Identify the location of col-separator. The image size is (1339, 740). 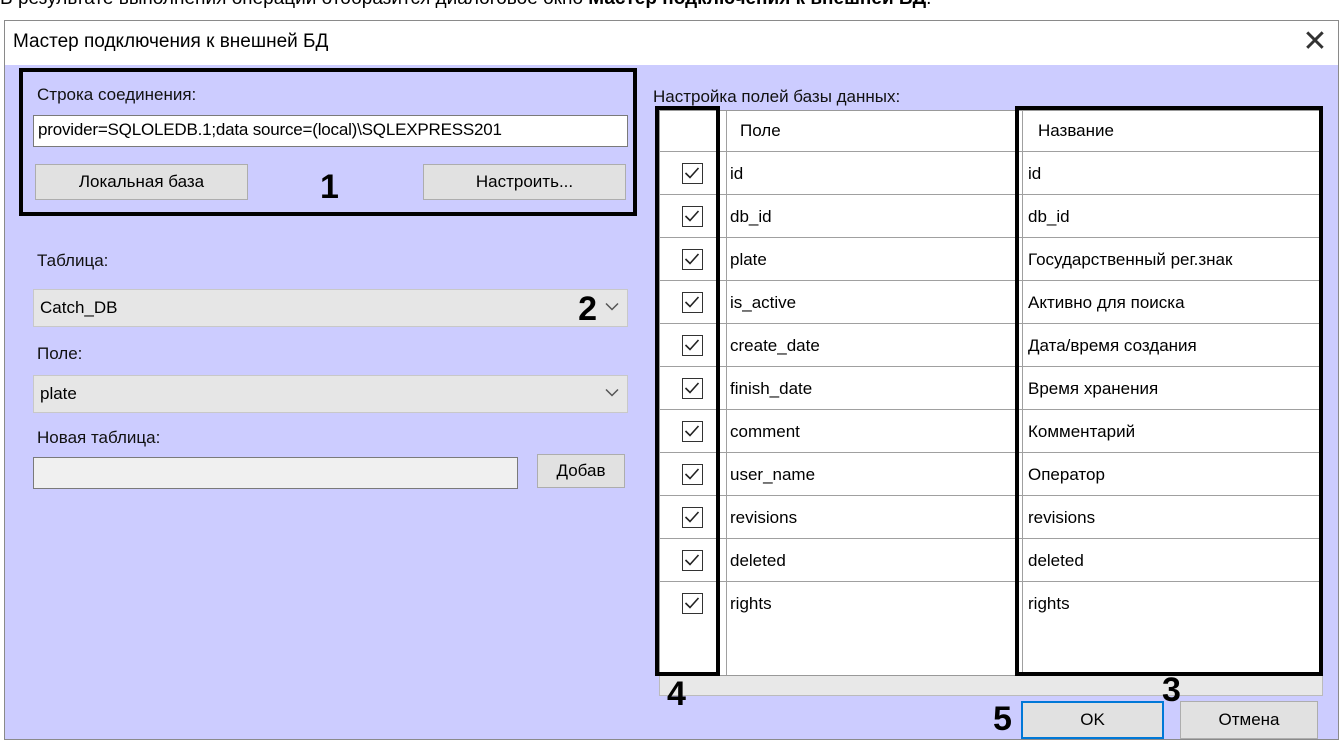
(726, 393).